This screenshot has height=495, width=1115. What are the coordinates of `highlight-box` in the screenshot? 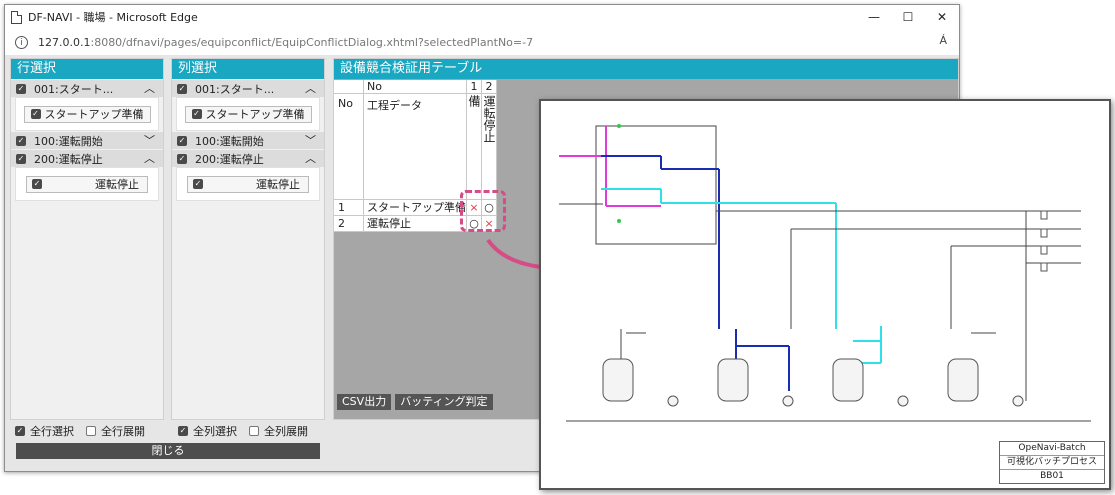 It's located at (483, 211).